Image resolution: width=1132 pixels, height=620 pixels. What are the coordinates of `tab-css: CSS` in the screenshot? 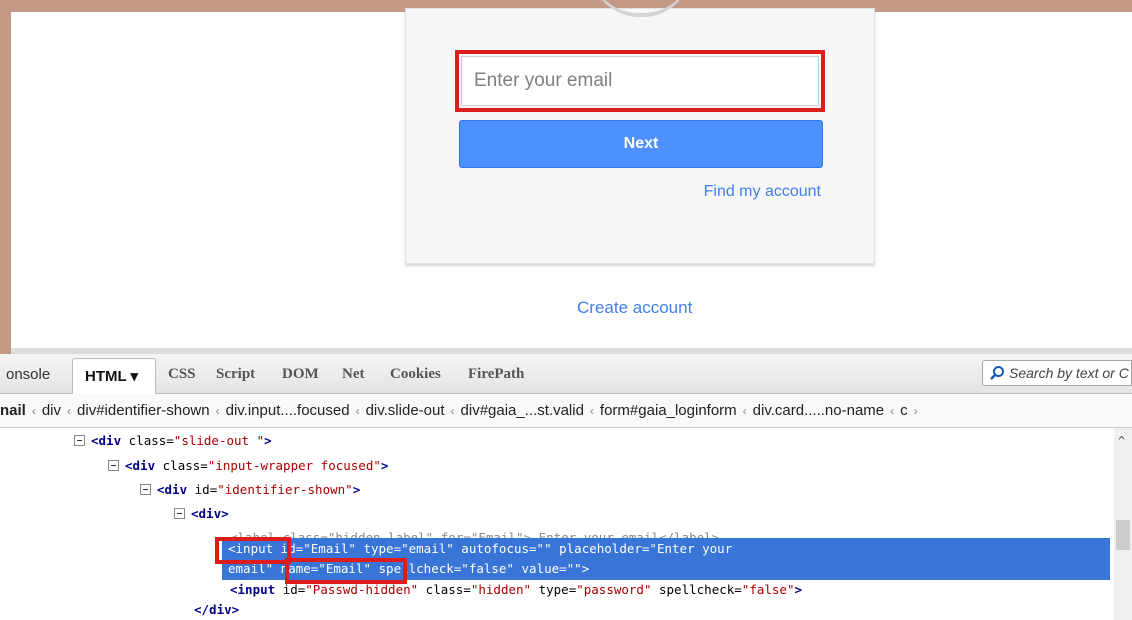 It's located at (182, 374).